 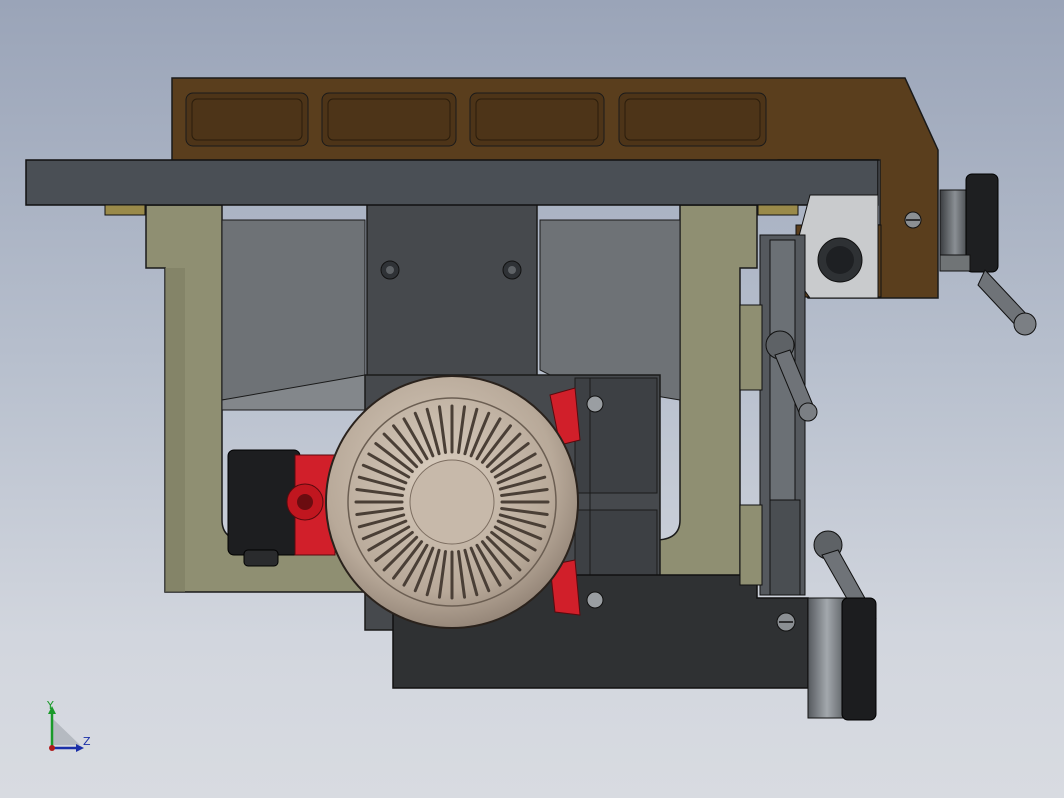 I want to click on locking-knob-top, so click(x=988, y=254).